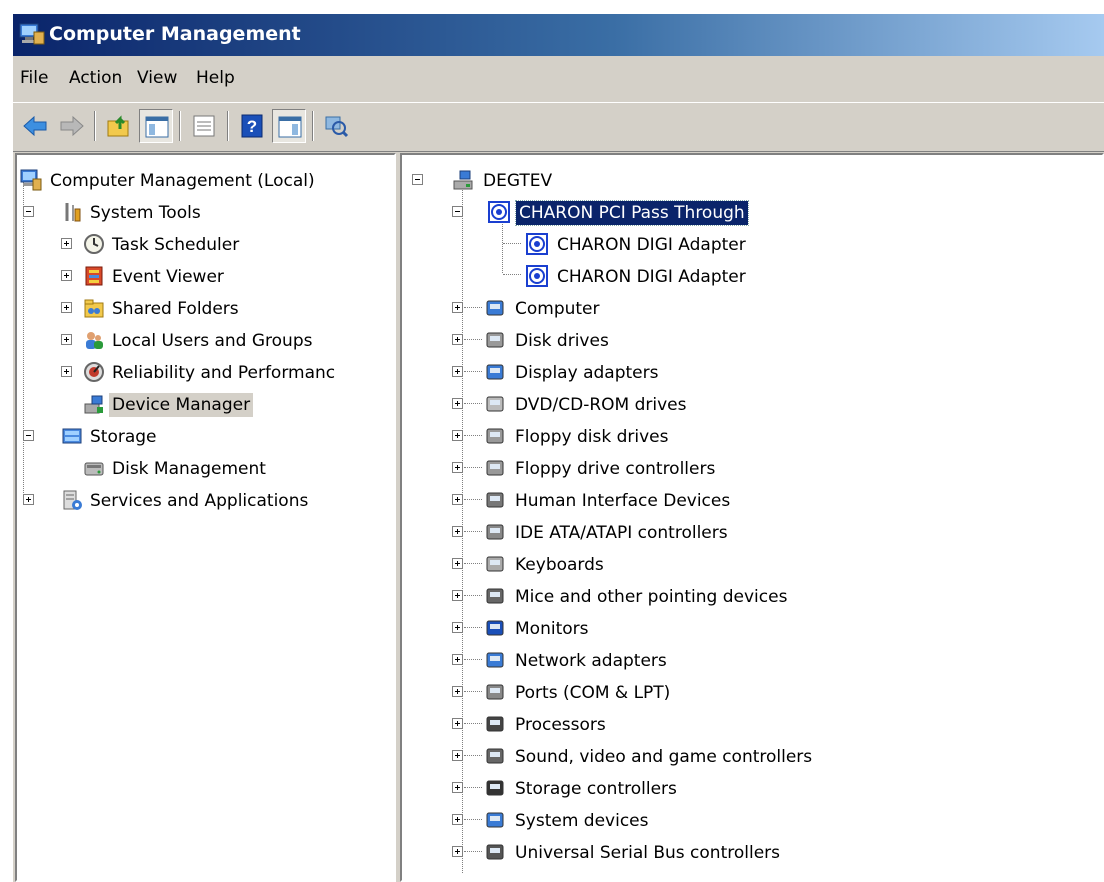  I want to click on show-hide-console-tree-icon, so click(157, 127).